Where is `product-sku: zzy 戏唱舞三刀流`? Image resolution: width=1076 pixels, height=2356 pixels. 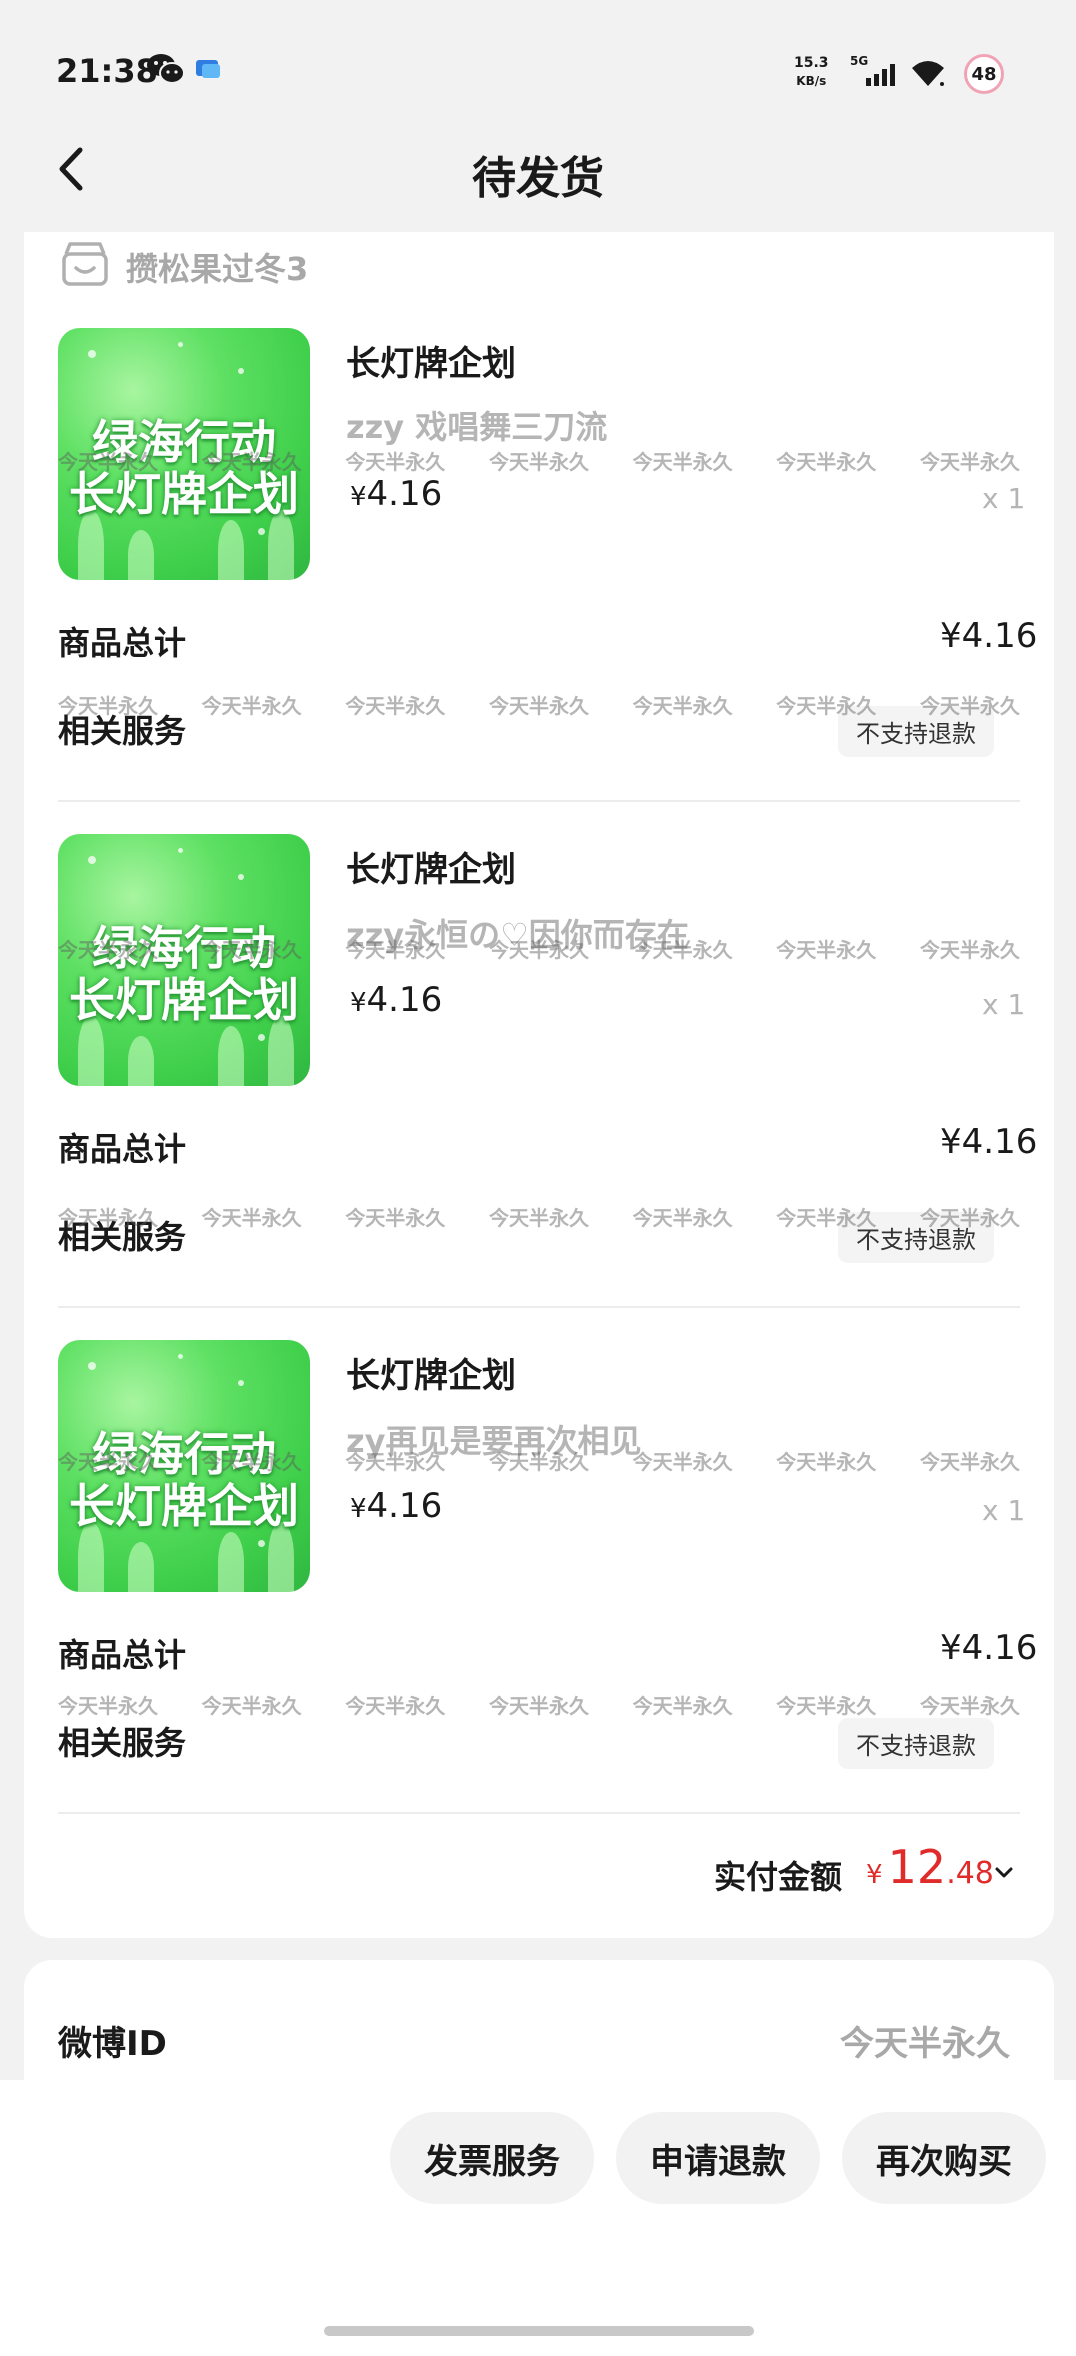
product-sku: zzy 戏唱舞三刀流 is located at coordinates (477, 427).